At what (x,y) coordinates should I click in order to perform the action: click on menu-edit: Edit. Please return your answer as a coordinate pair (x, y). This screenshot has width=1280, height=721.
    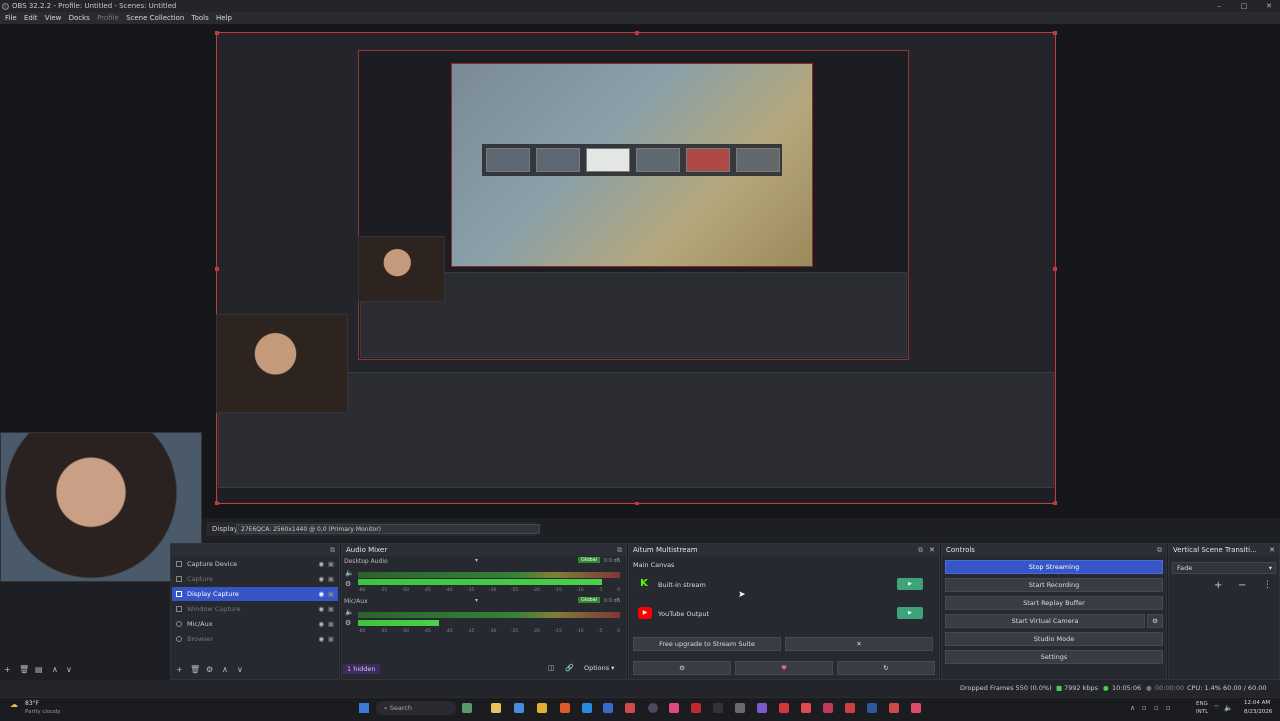
    Looking at the image, I should click on (31, 18).